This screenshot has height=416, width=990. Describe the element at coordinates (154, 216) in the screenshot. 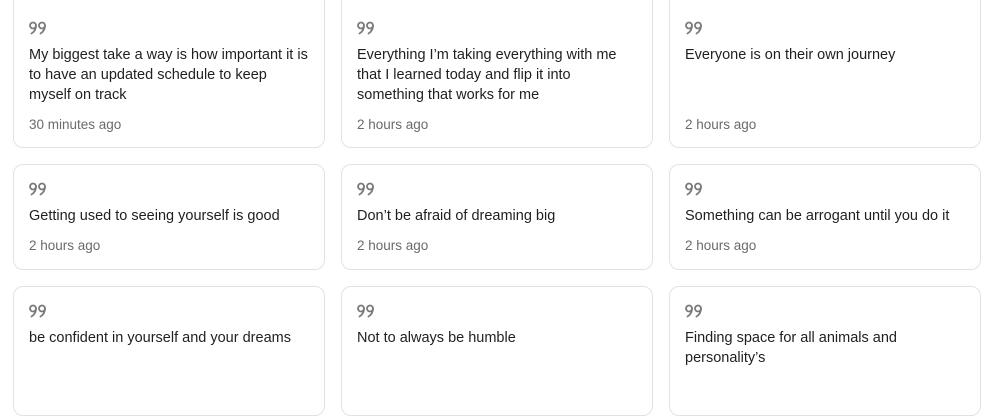

I see `feedback-text: Getting used to seeing yourself is good` at that location.